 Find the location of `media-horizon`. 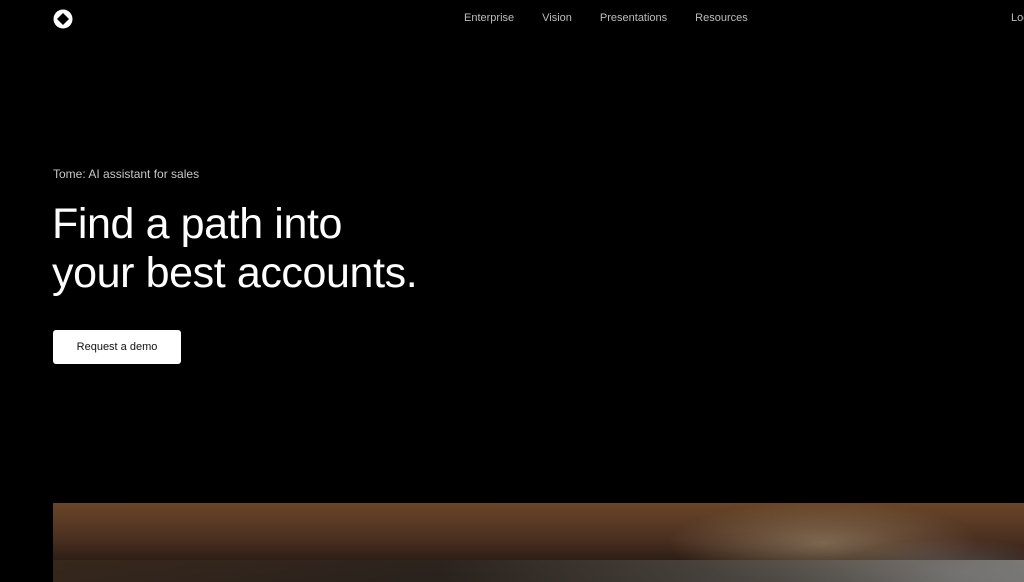

media-horizon is located at coordinates (538, 571).